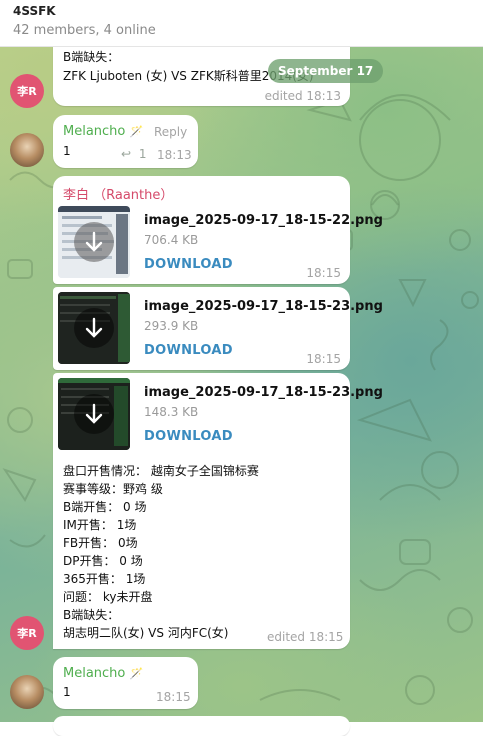  What do you see at coordinates (108, 597) in the screenshot?
I see `message-line: 问题： ky未开盘` at bounding box center [108, 597].